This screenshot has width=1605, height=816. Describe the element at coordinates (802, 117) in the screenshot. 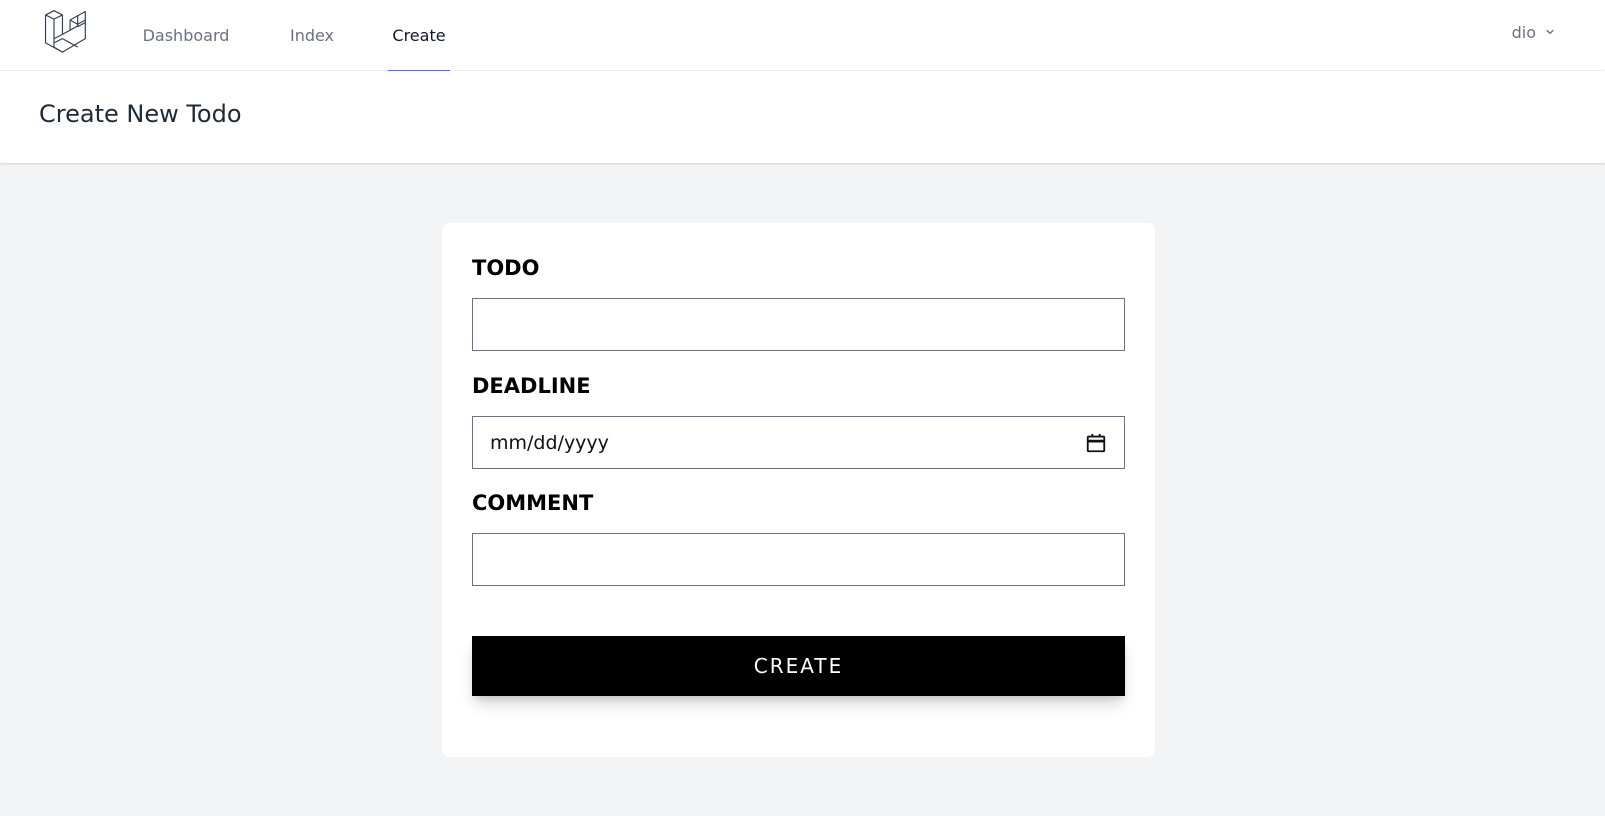

I see `page-header: Create New Todo` at that location.